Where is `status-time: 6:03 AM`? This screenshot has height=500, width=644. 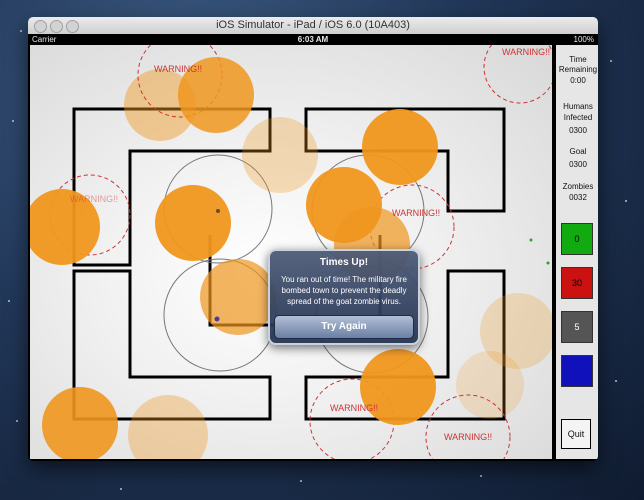 status-time: 6:03 AM is located at coordinates (313, 39).